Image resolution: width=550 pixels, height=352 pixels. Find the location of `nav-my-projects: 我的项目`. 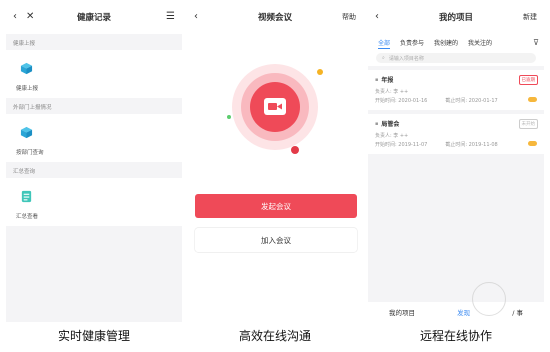

nav-my-projects: 我的项目 is located at coordinates (402, 312).